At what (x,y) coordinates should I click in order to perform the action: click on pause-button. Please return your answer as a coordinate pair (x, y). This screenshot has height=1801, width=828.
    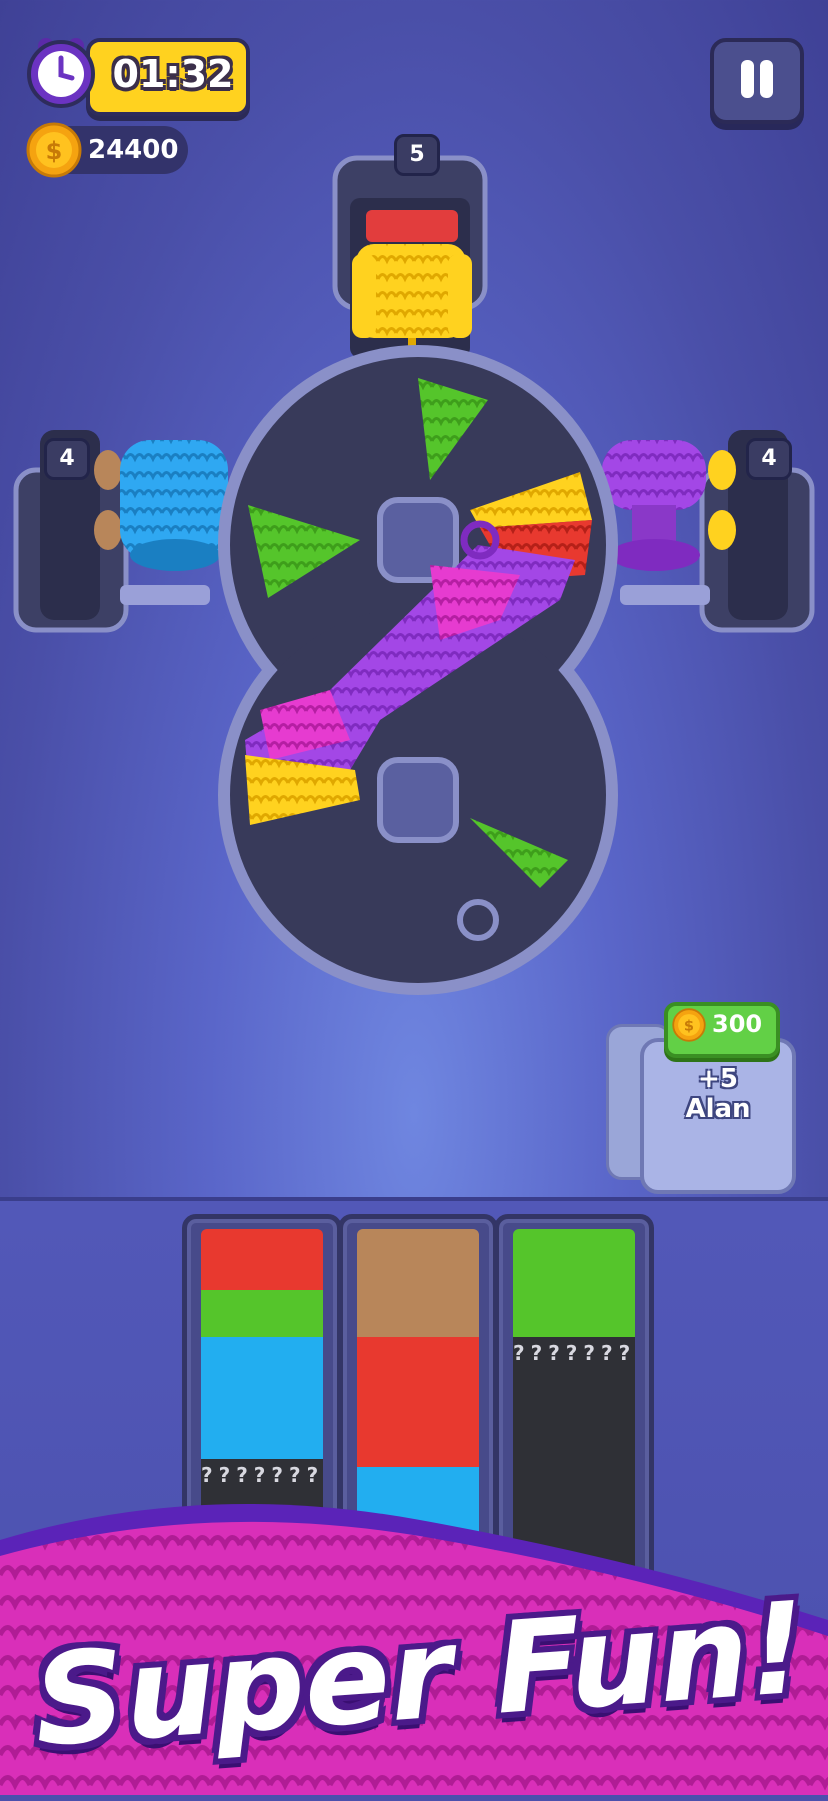
    Looking at the image, I should click on (757, 81).